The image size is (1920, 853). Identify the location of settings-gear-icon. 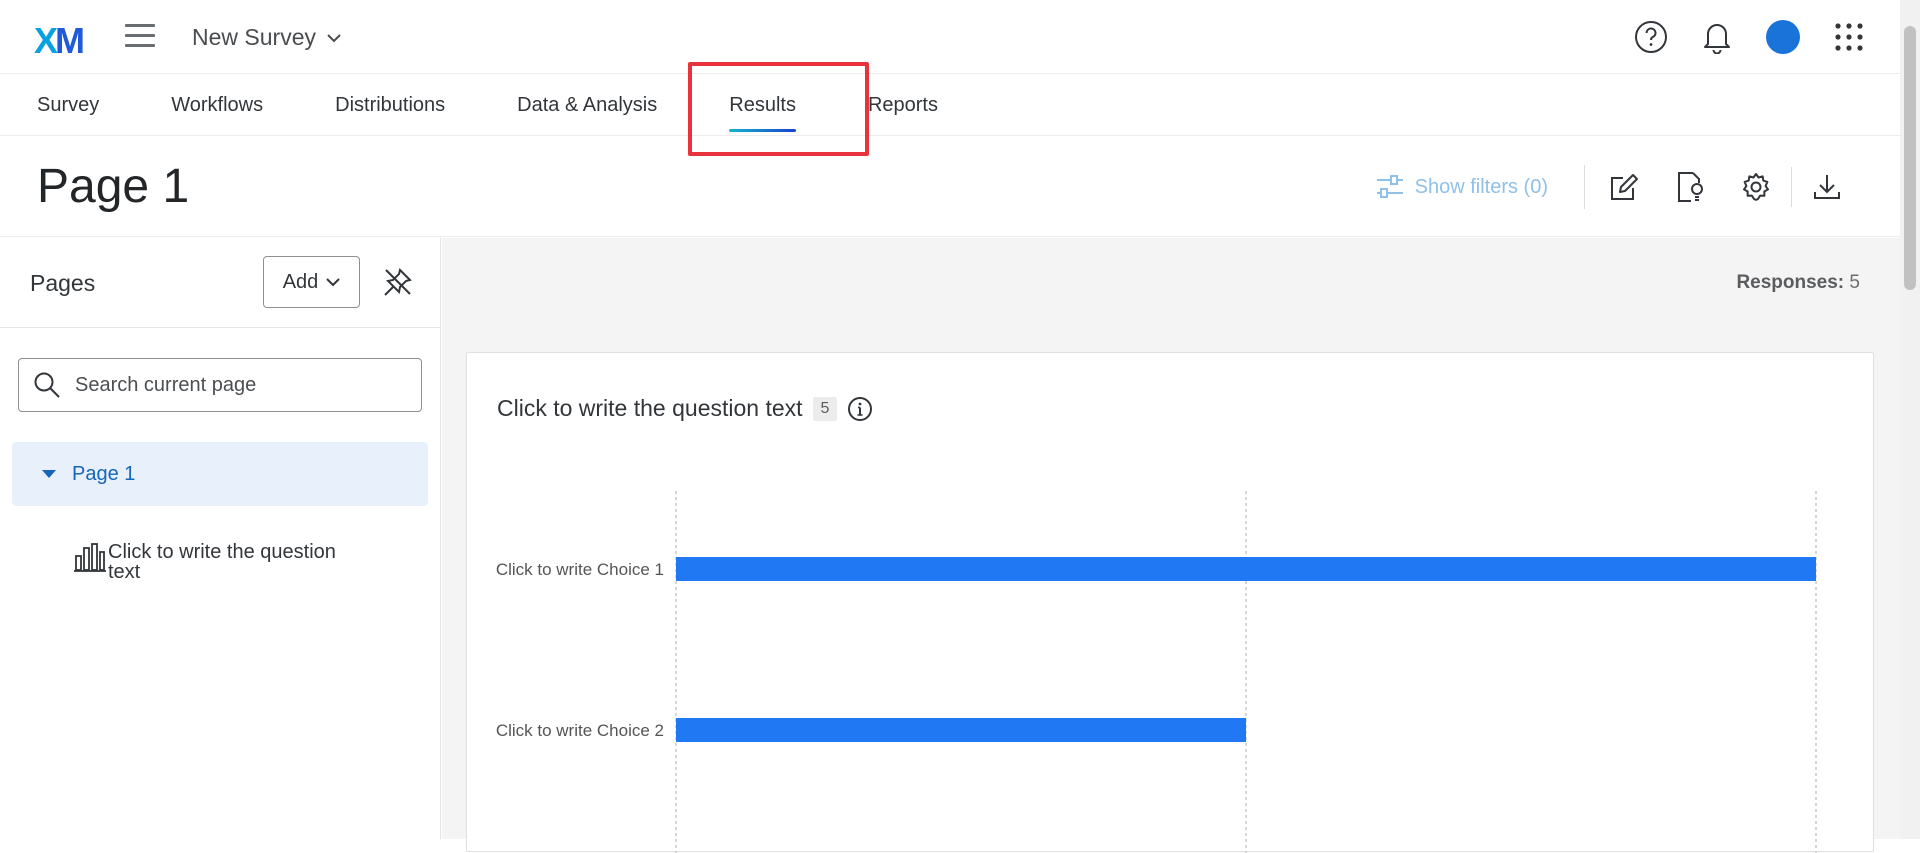
(1756, 187).